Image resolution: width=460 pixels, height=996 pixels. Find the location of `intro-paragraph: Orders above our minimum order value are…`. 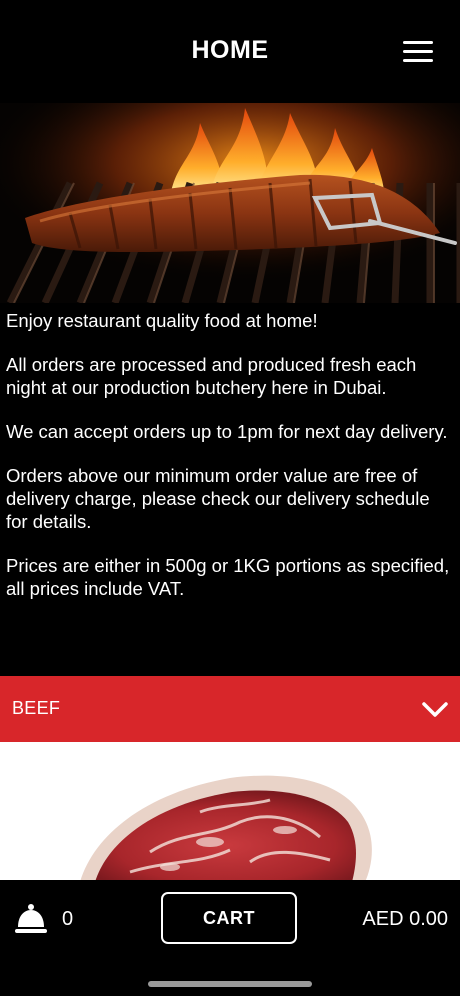

intro-paragraph: Orders above our minimum order value are… is located at coordinates (218, 498).